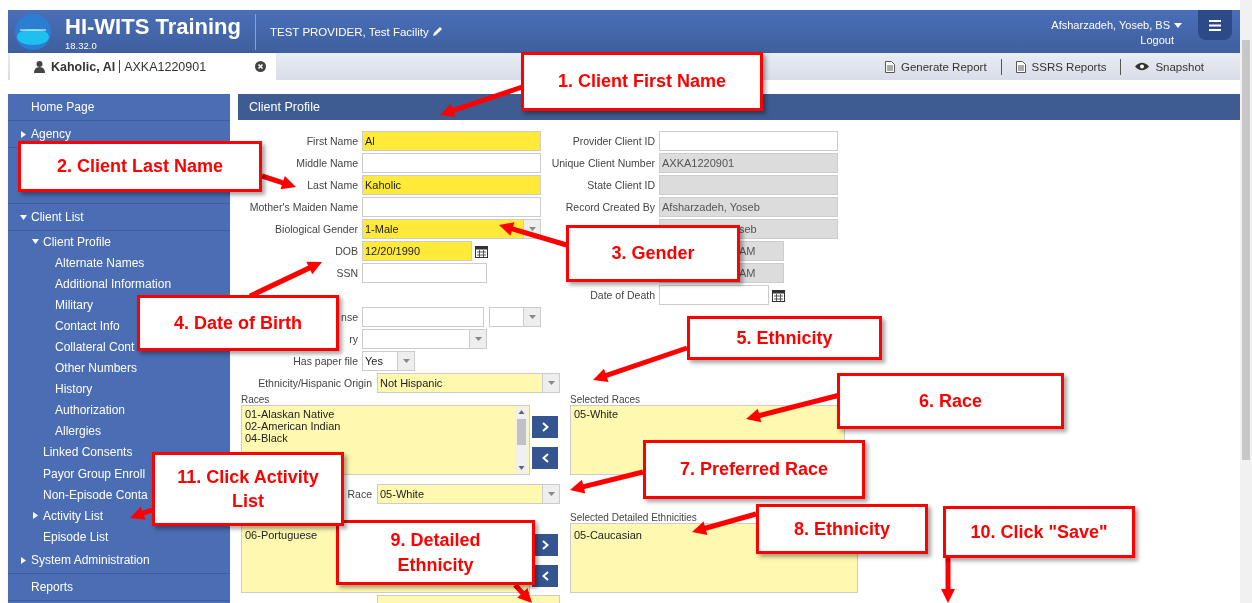  I want to click on annotation-tooltip: 3. Gender, so click(653, 253).